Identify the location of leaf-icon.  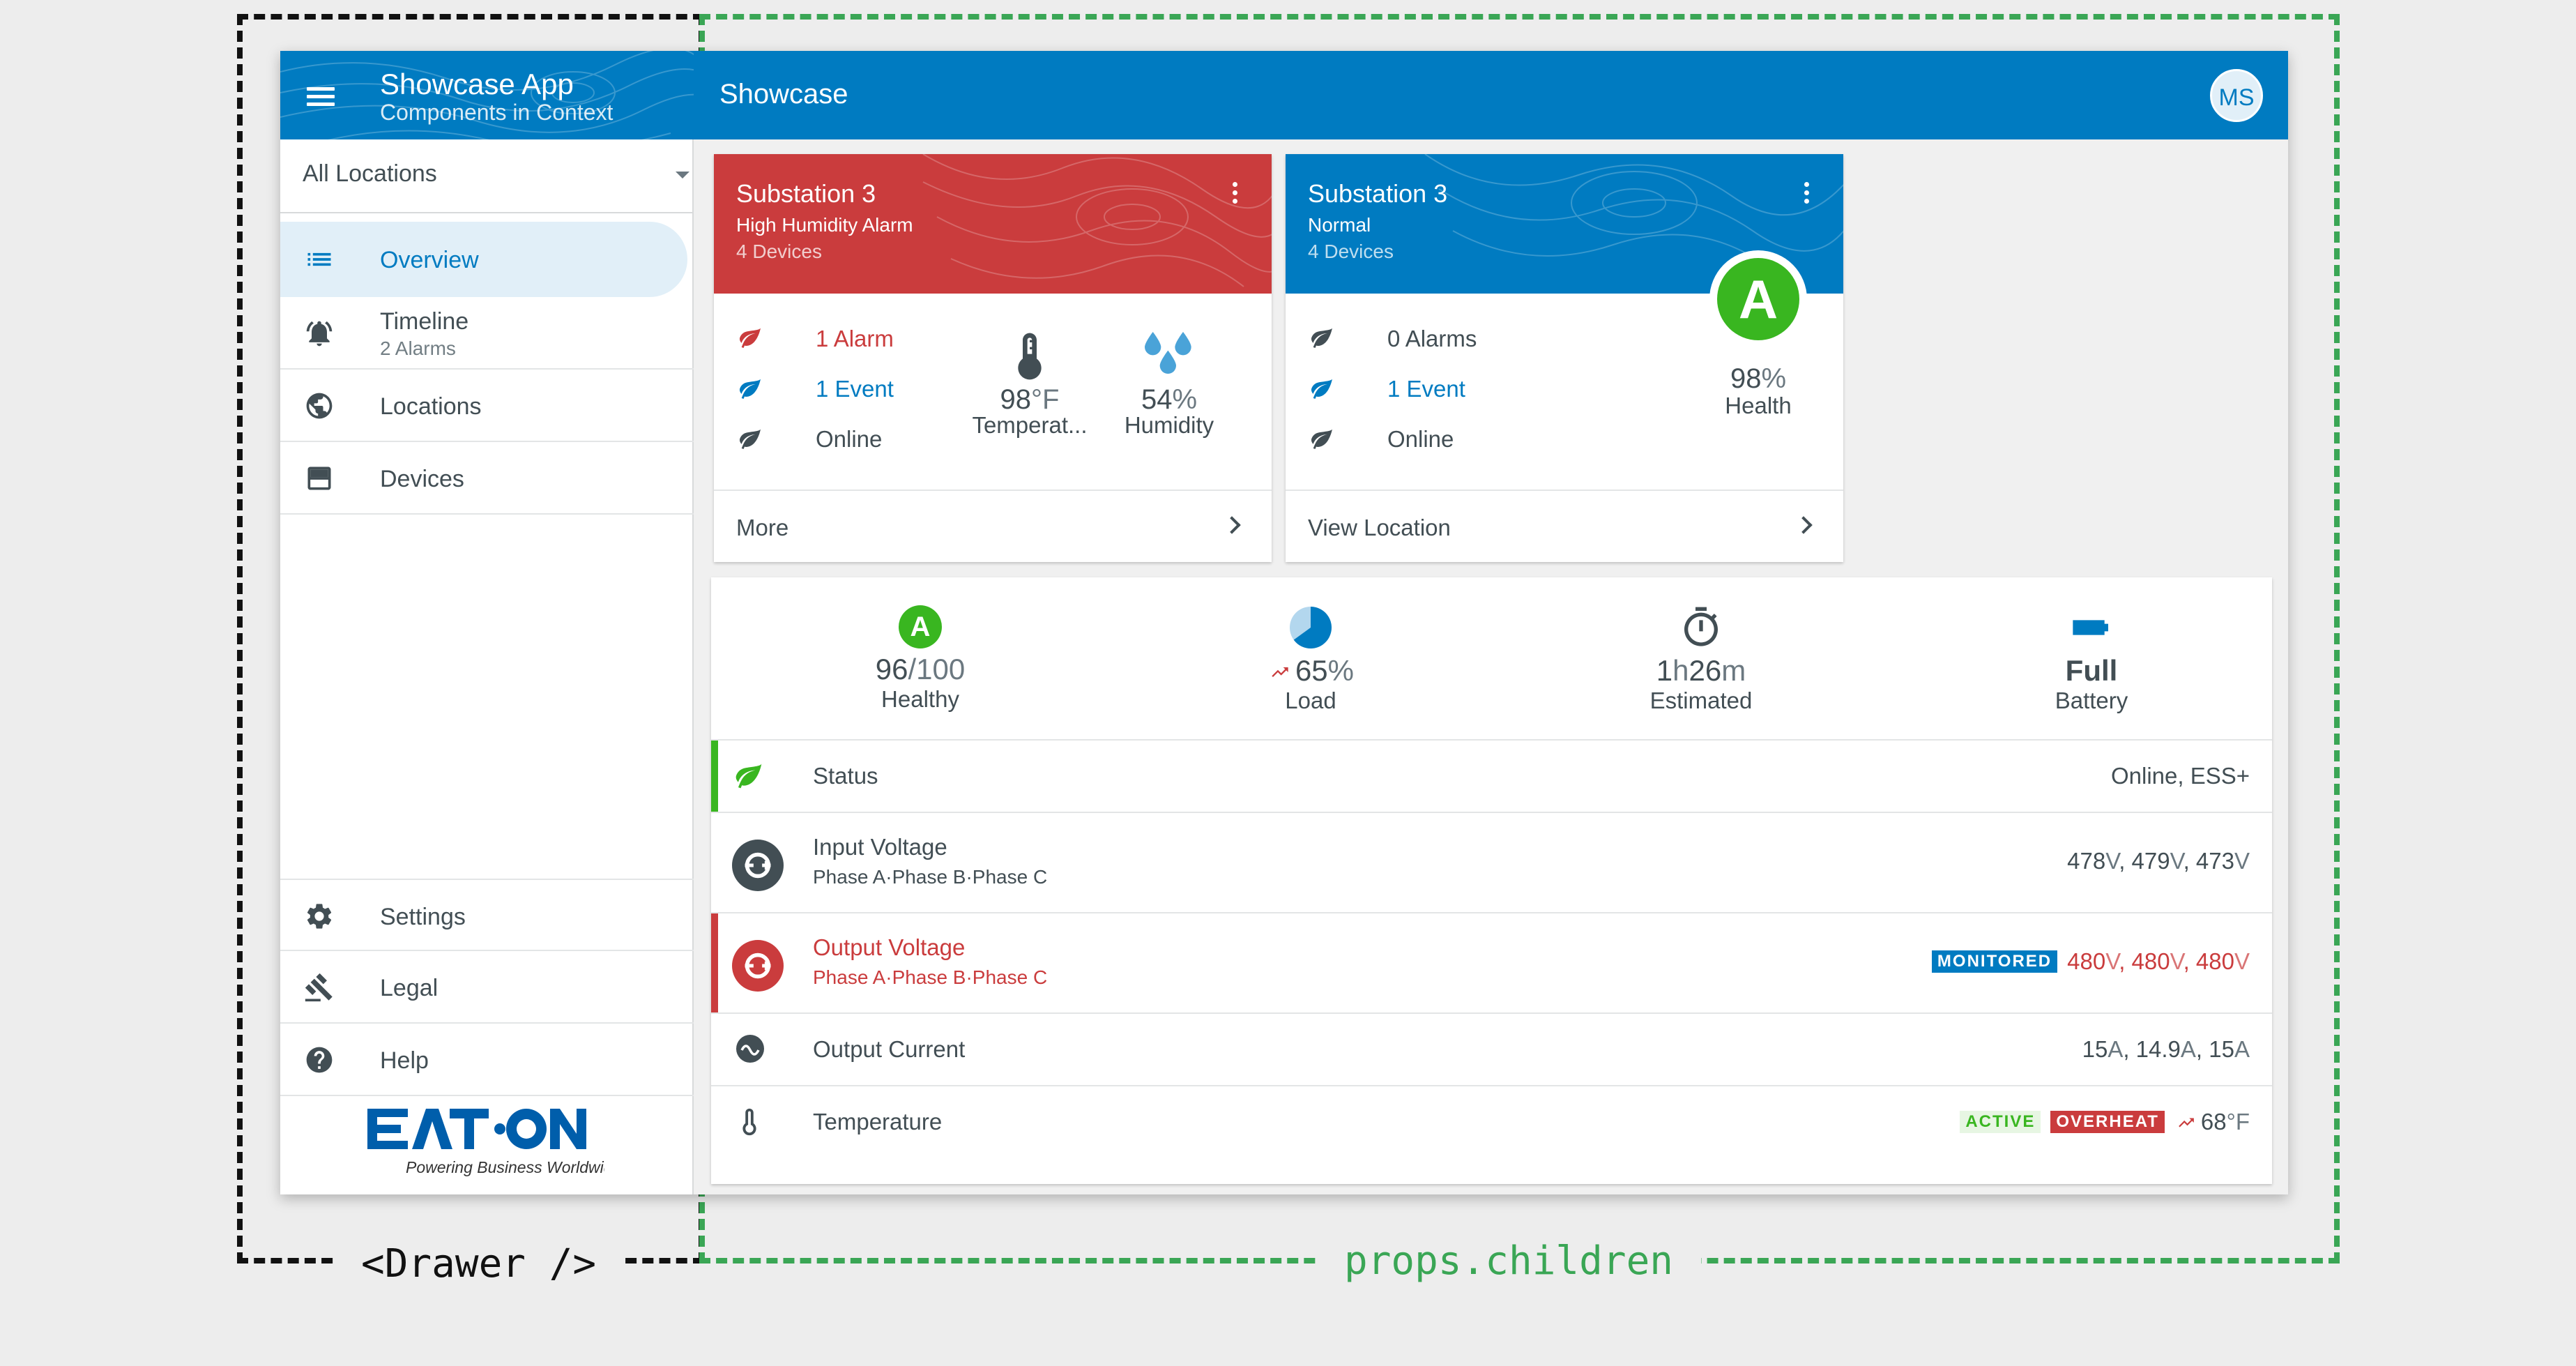
(749, 776).